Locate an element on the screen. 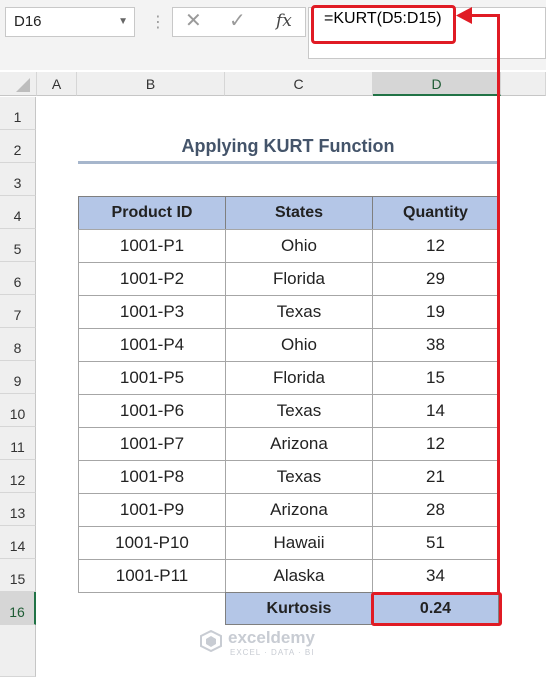 The width and height of the screenshot is (546, 677). row-header-7: 7 is located at coordinates (18, 311).